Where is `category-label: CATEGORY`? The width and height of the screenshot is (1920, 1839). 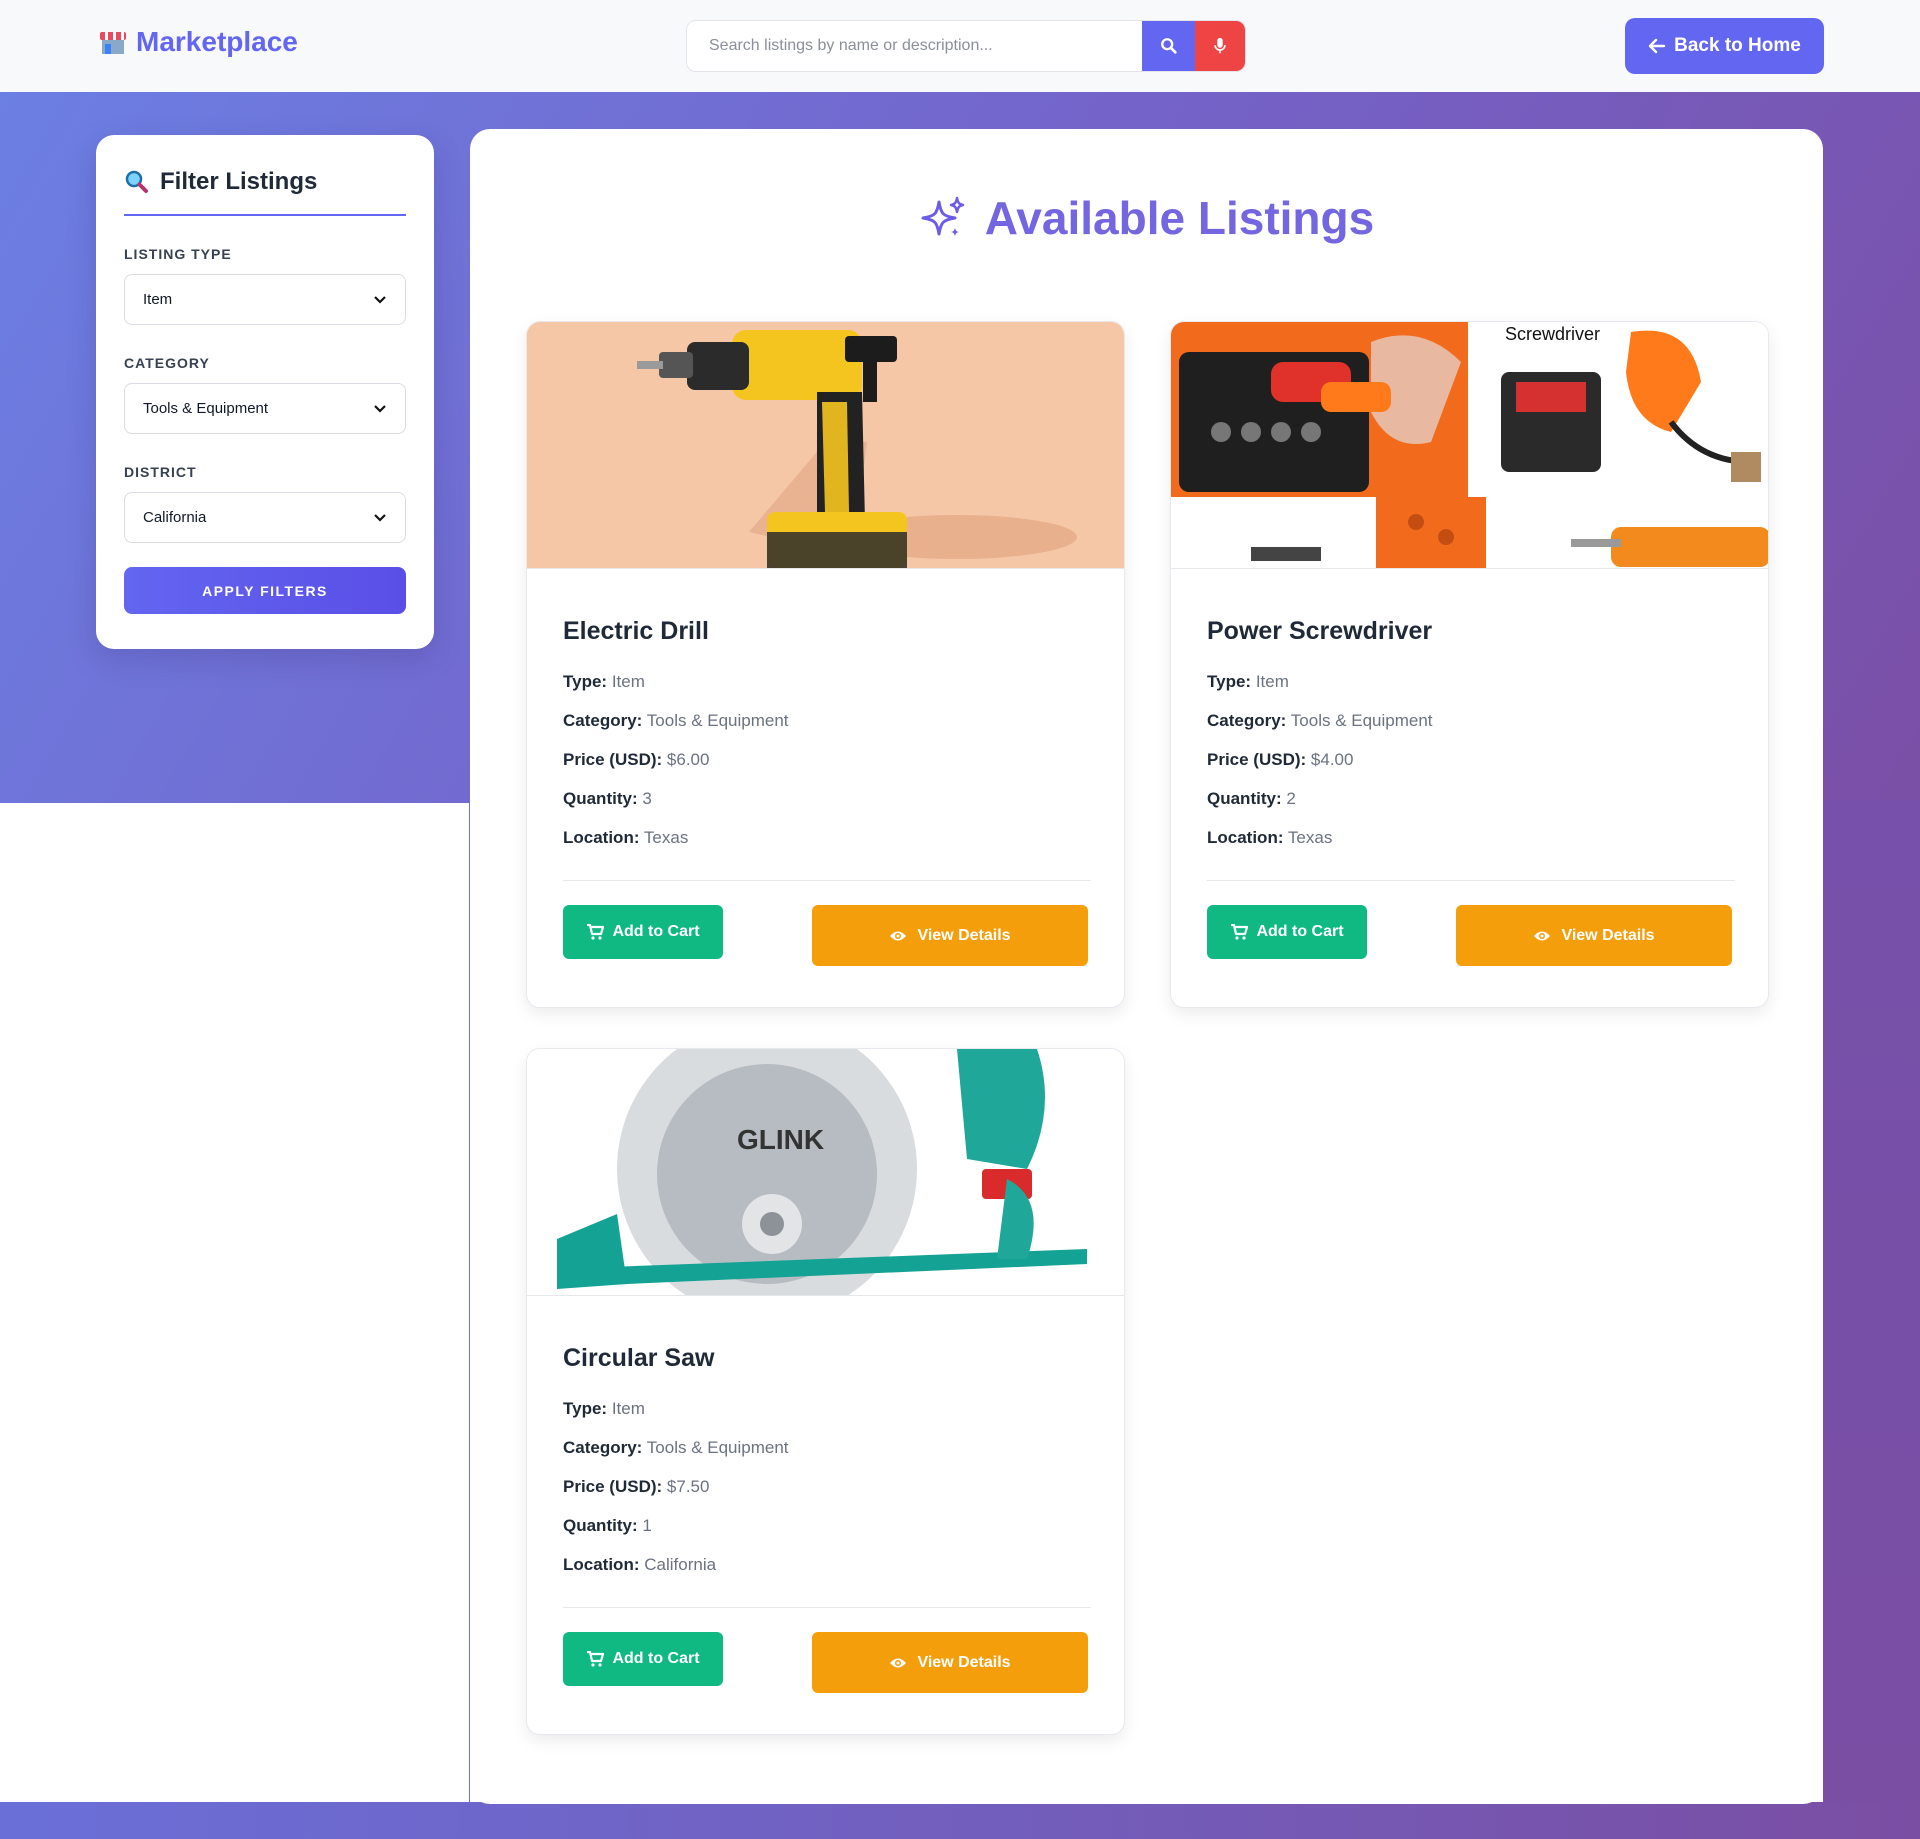
category-label: CATEGORY is located at coordinates (167, 363).